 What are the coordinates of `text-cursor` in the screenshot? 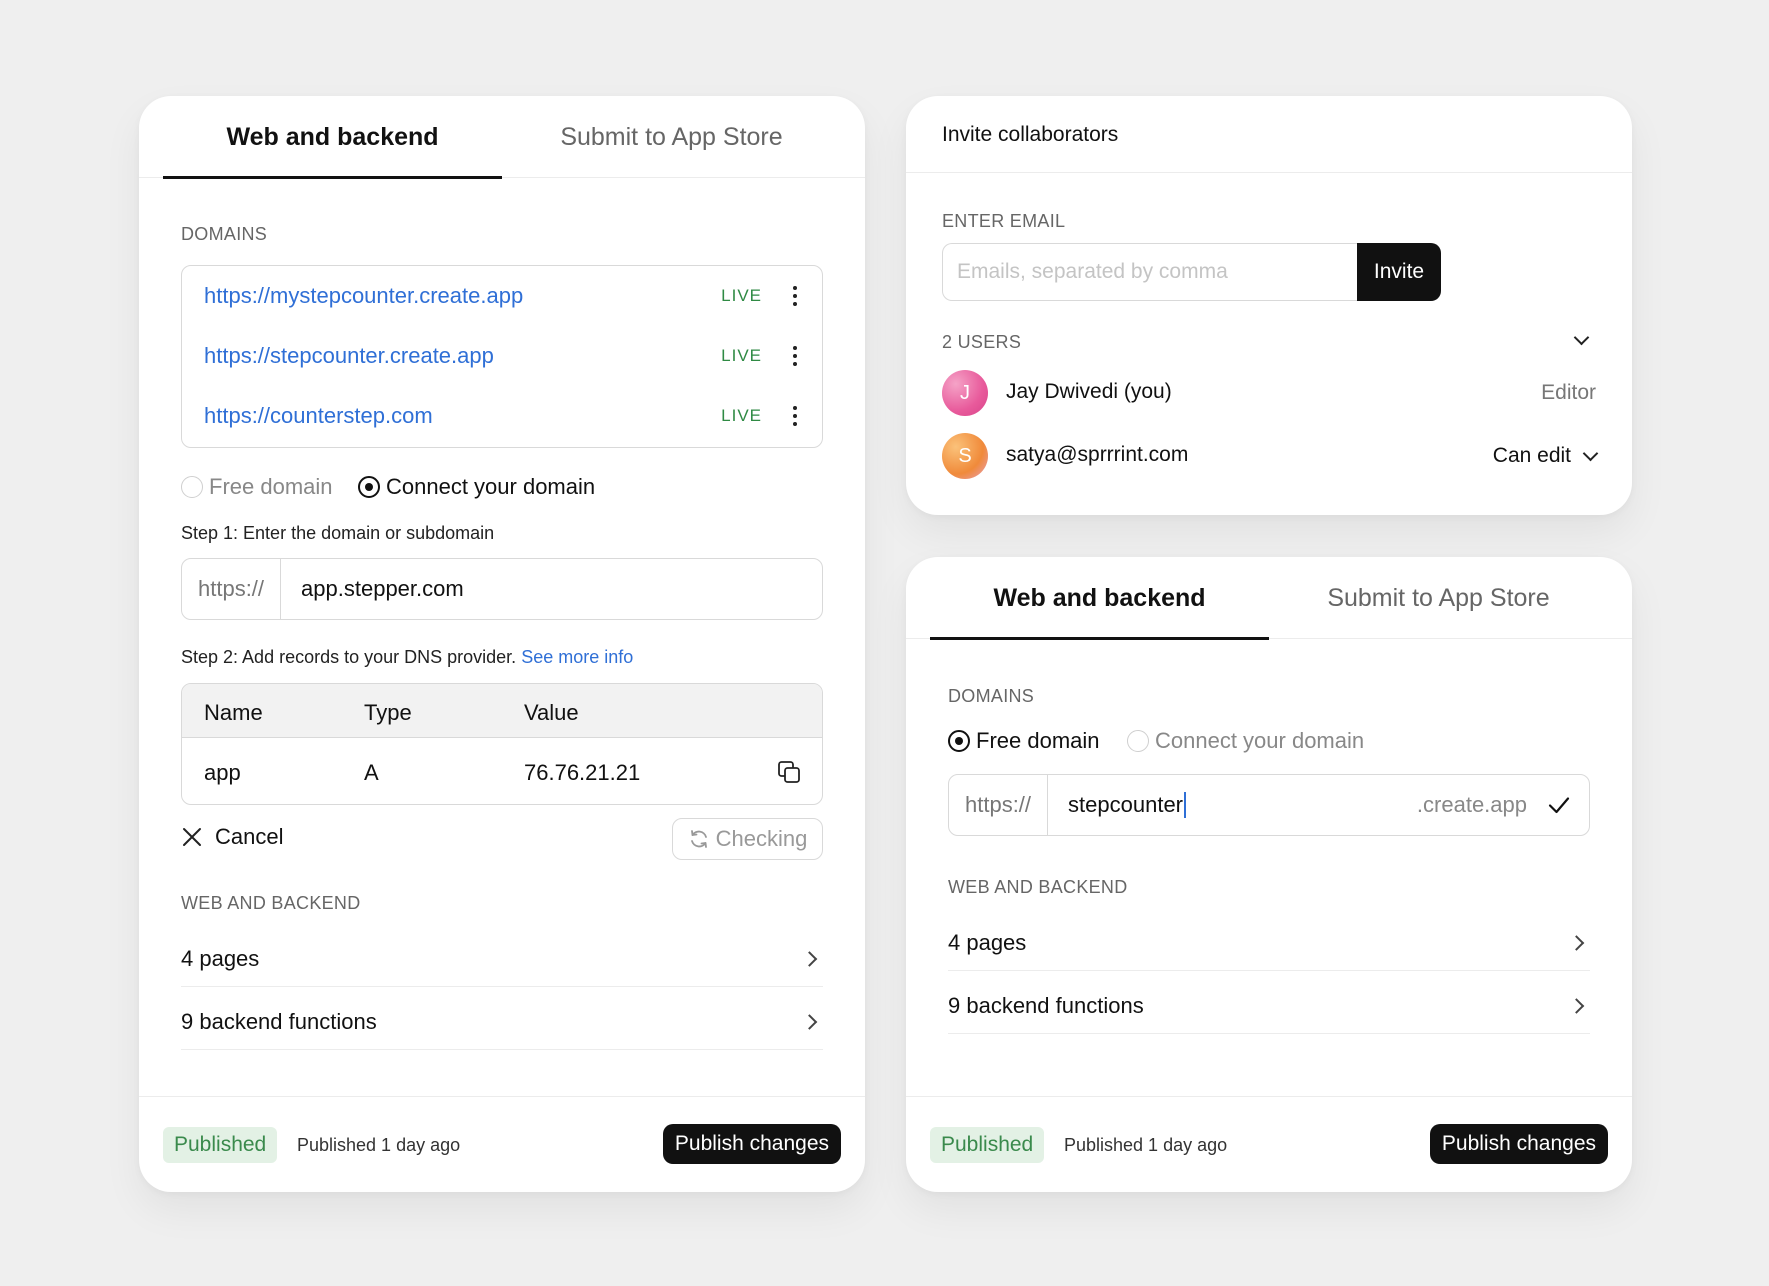 It's located at (1185, 805).